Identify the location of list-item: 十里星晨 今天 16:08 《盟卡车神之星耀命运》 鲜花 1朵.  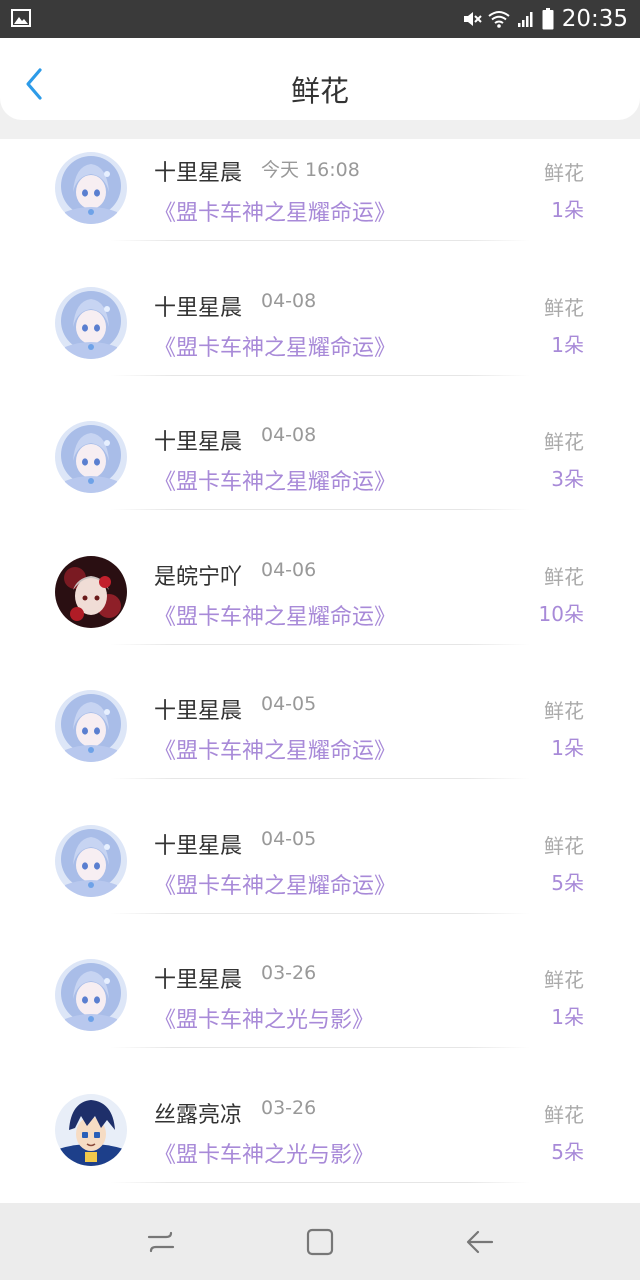
(320, 206).